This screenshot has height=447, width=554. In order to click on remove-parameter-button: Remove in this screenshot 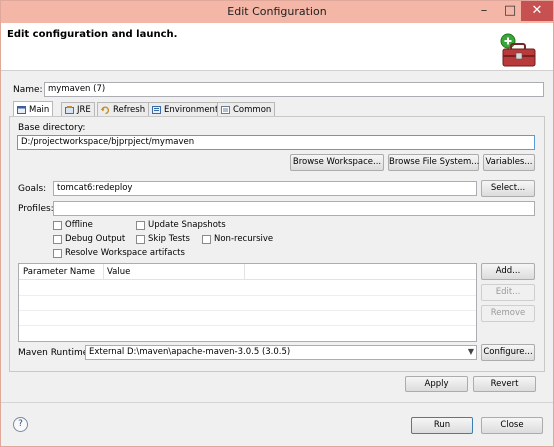, I will do `click(508, 313)`.